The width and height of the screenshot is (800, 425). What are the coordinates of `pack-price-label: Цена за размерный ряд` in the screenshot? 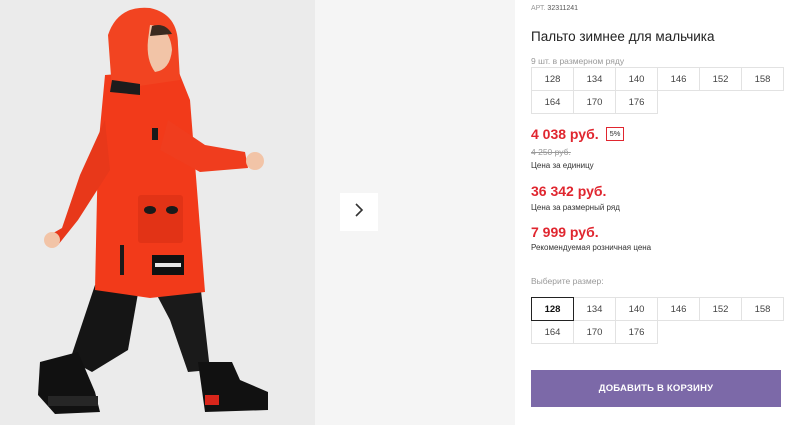 It's located at (575, 207).